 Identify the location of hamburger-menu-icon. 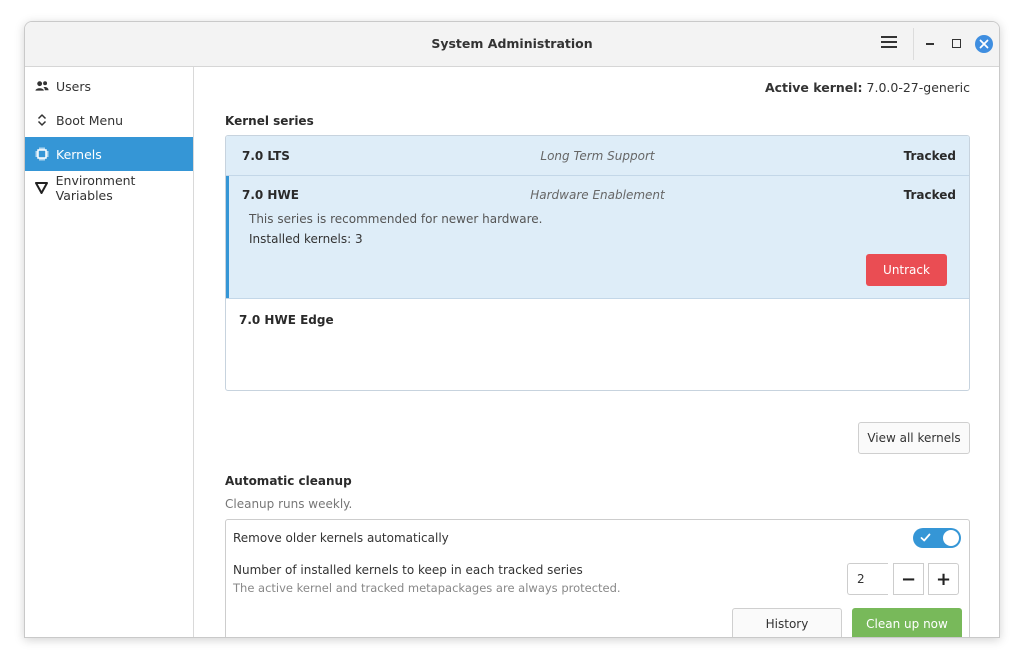
(889, 43).